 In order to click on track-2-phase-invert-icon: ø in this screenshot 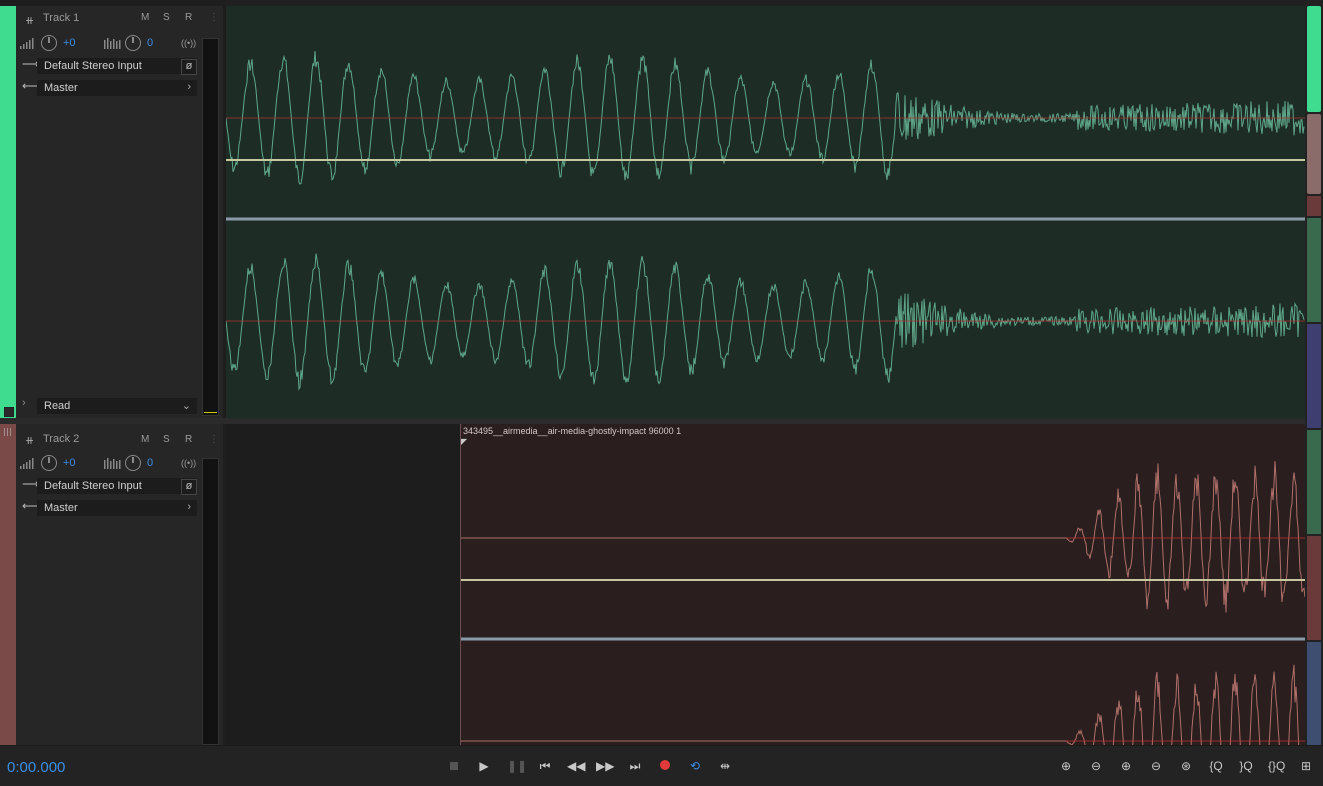, I will do `click(189, 487)`.